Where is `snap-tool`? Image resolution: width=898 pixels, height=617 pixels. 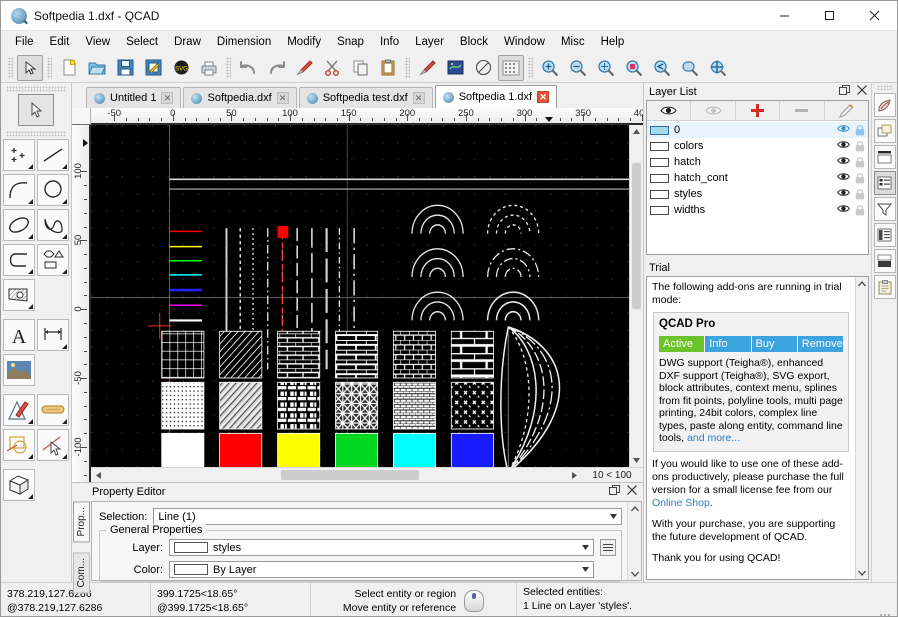 snap-tool is located at coordinates (19, 445).